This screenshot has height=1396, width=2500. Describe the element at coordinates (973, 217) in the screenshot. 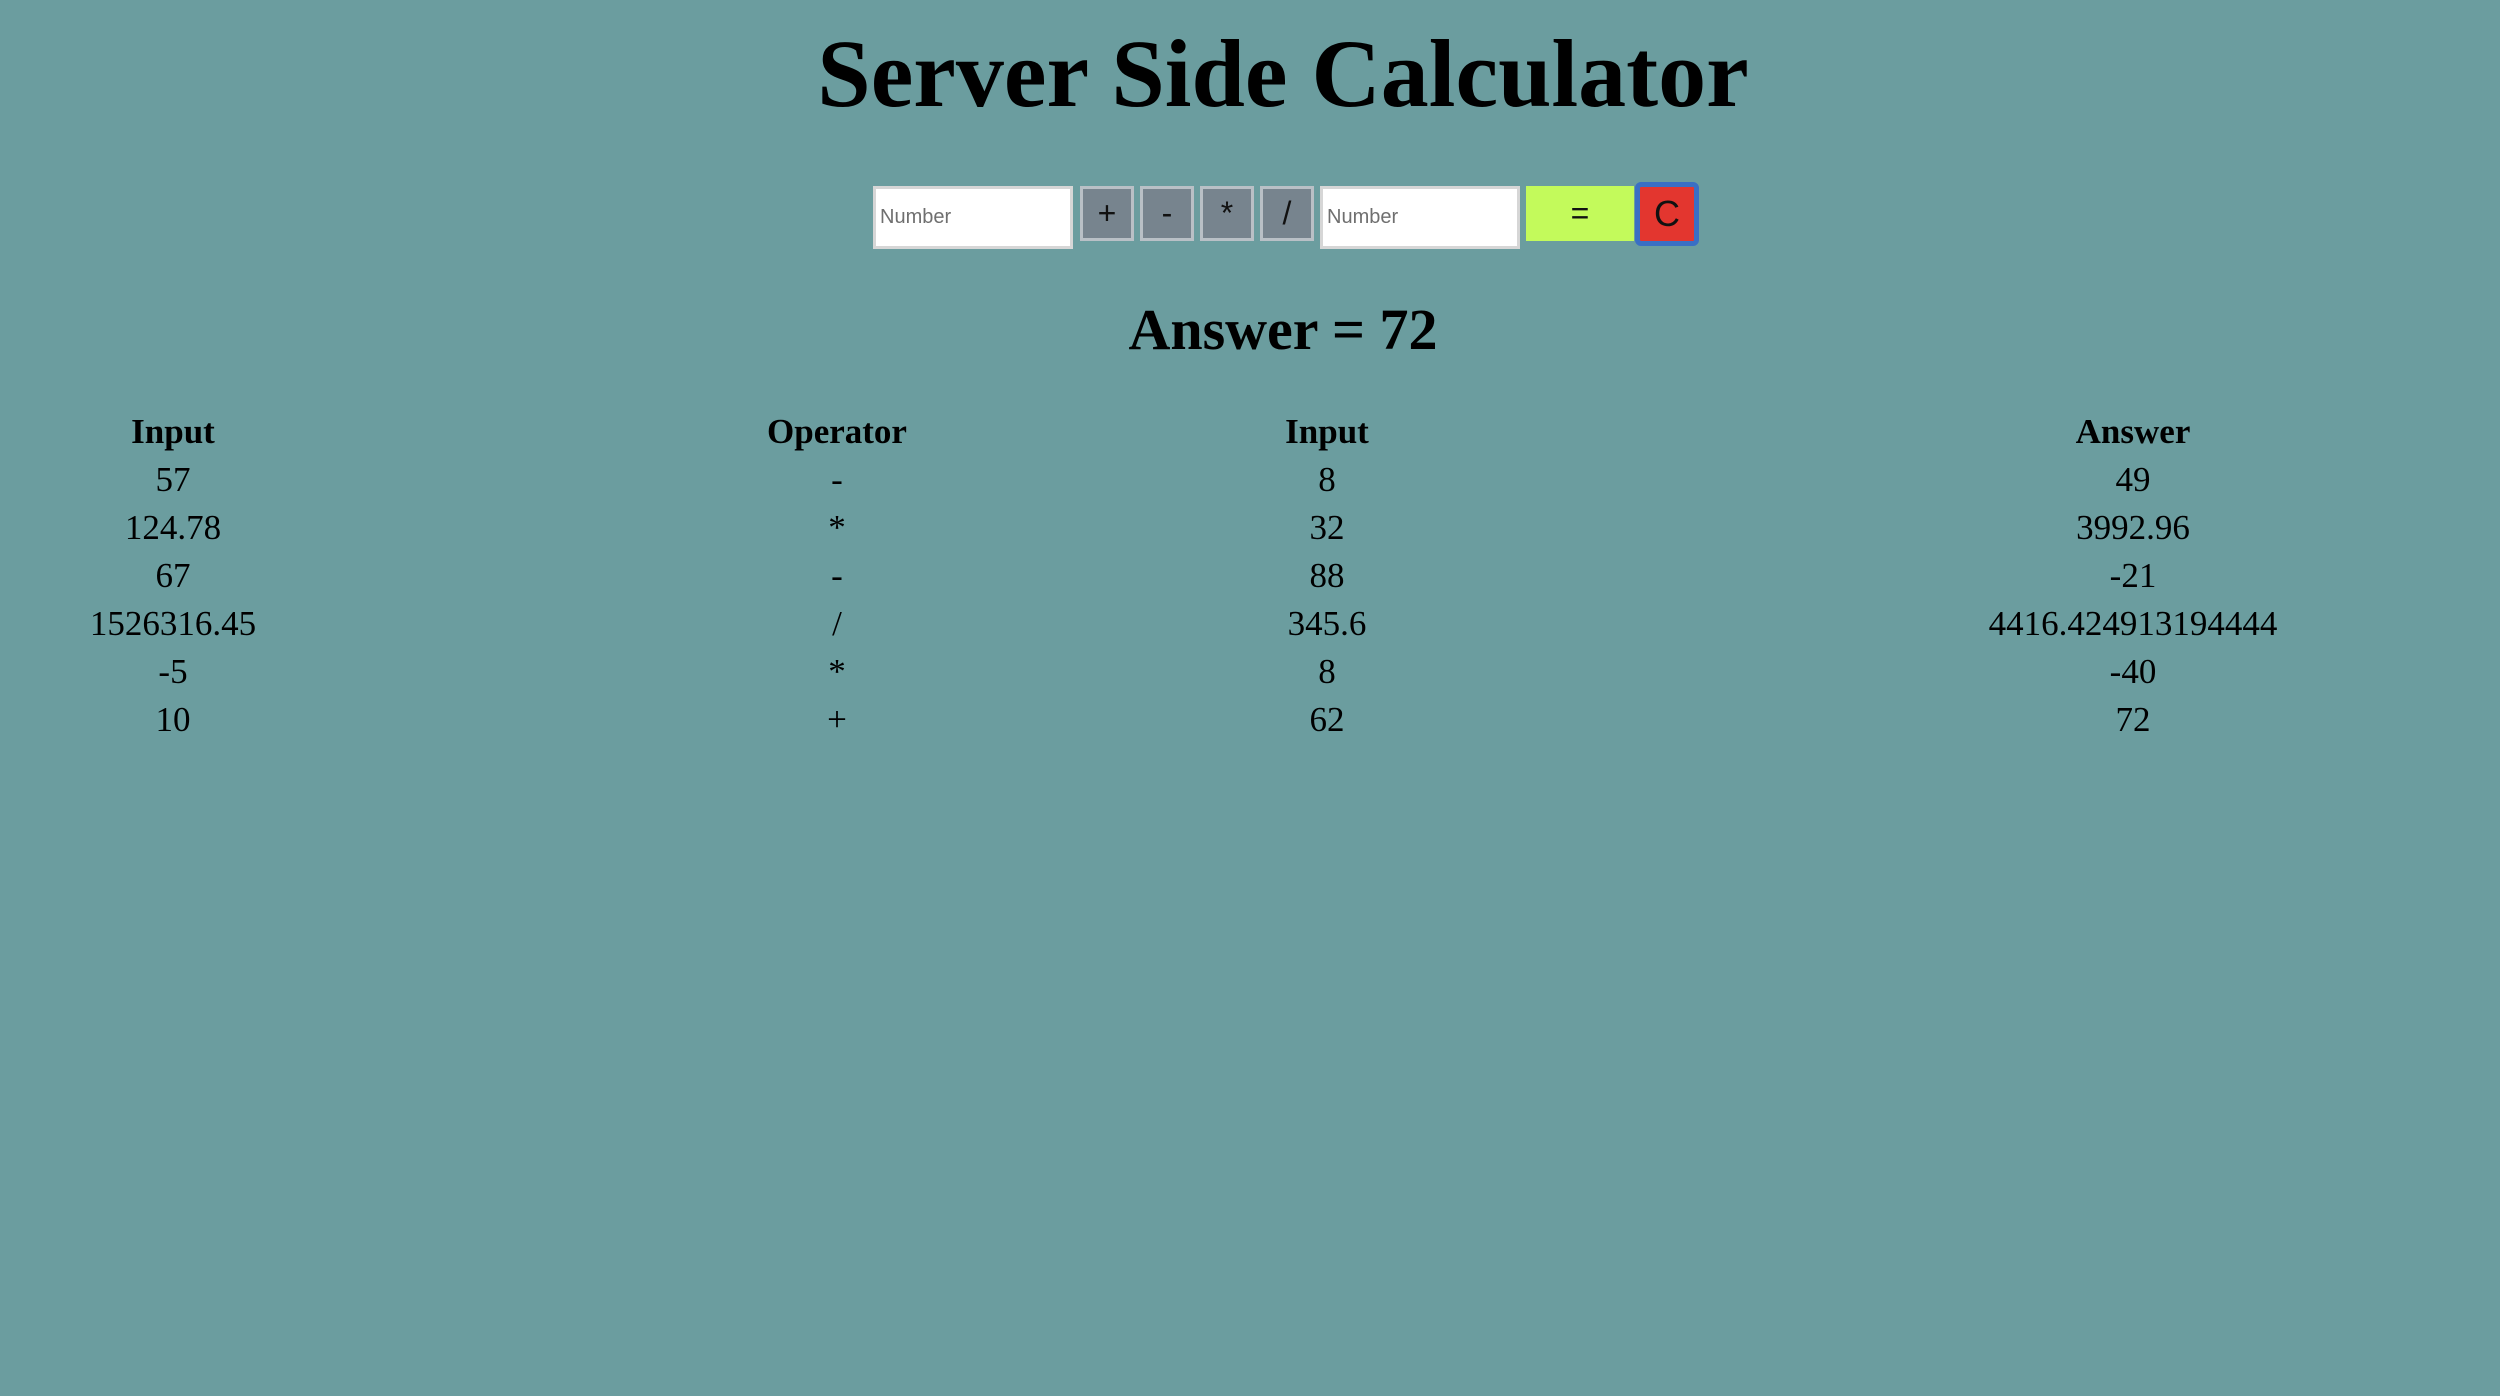

I see `first-number-input` at that location.